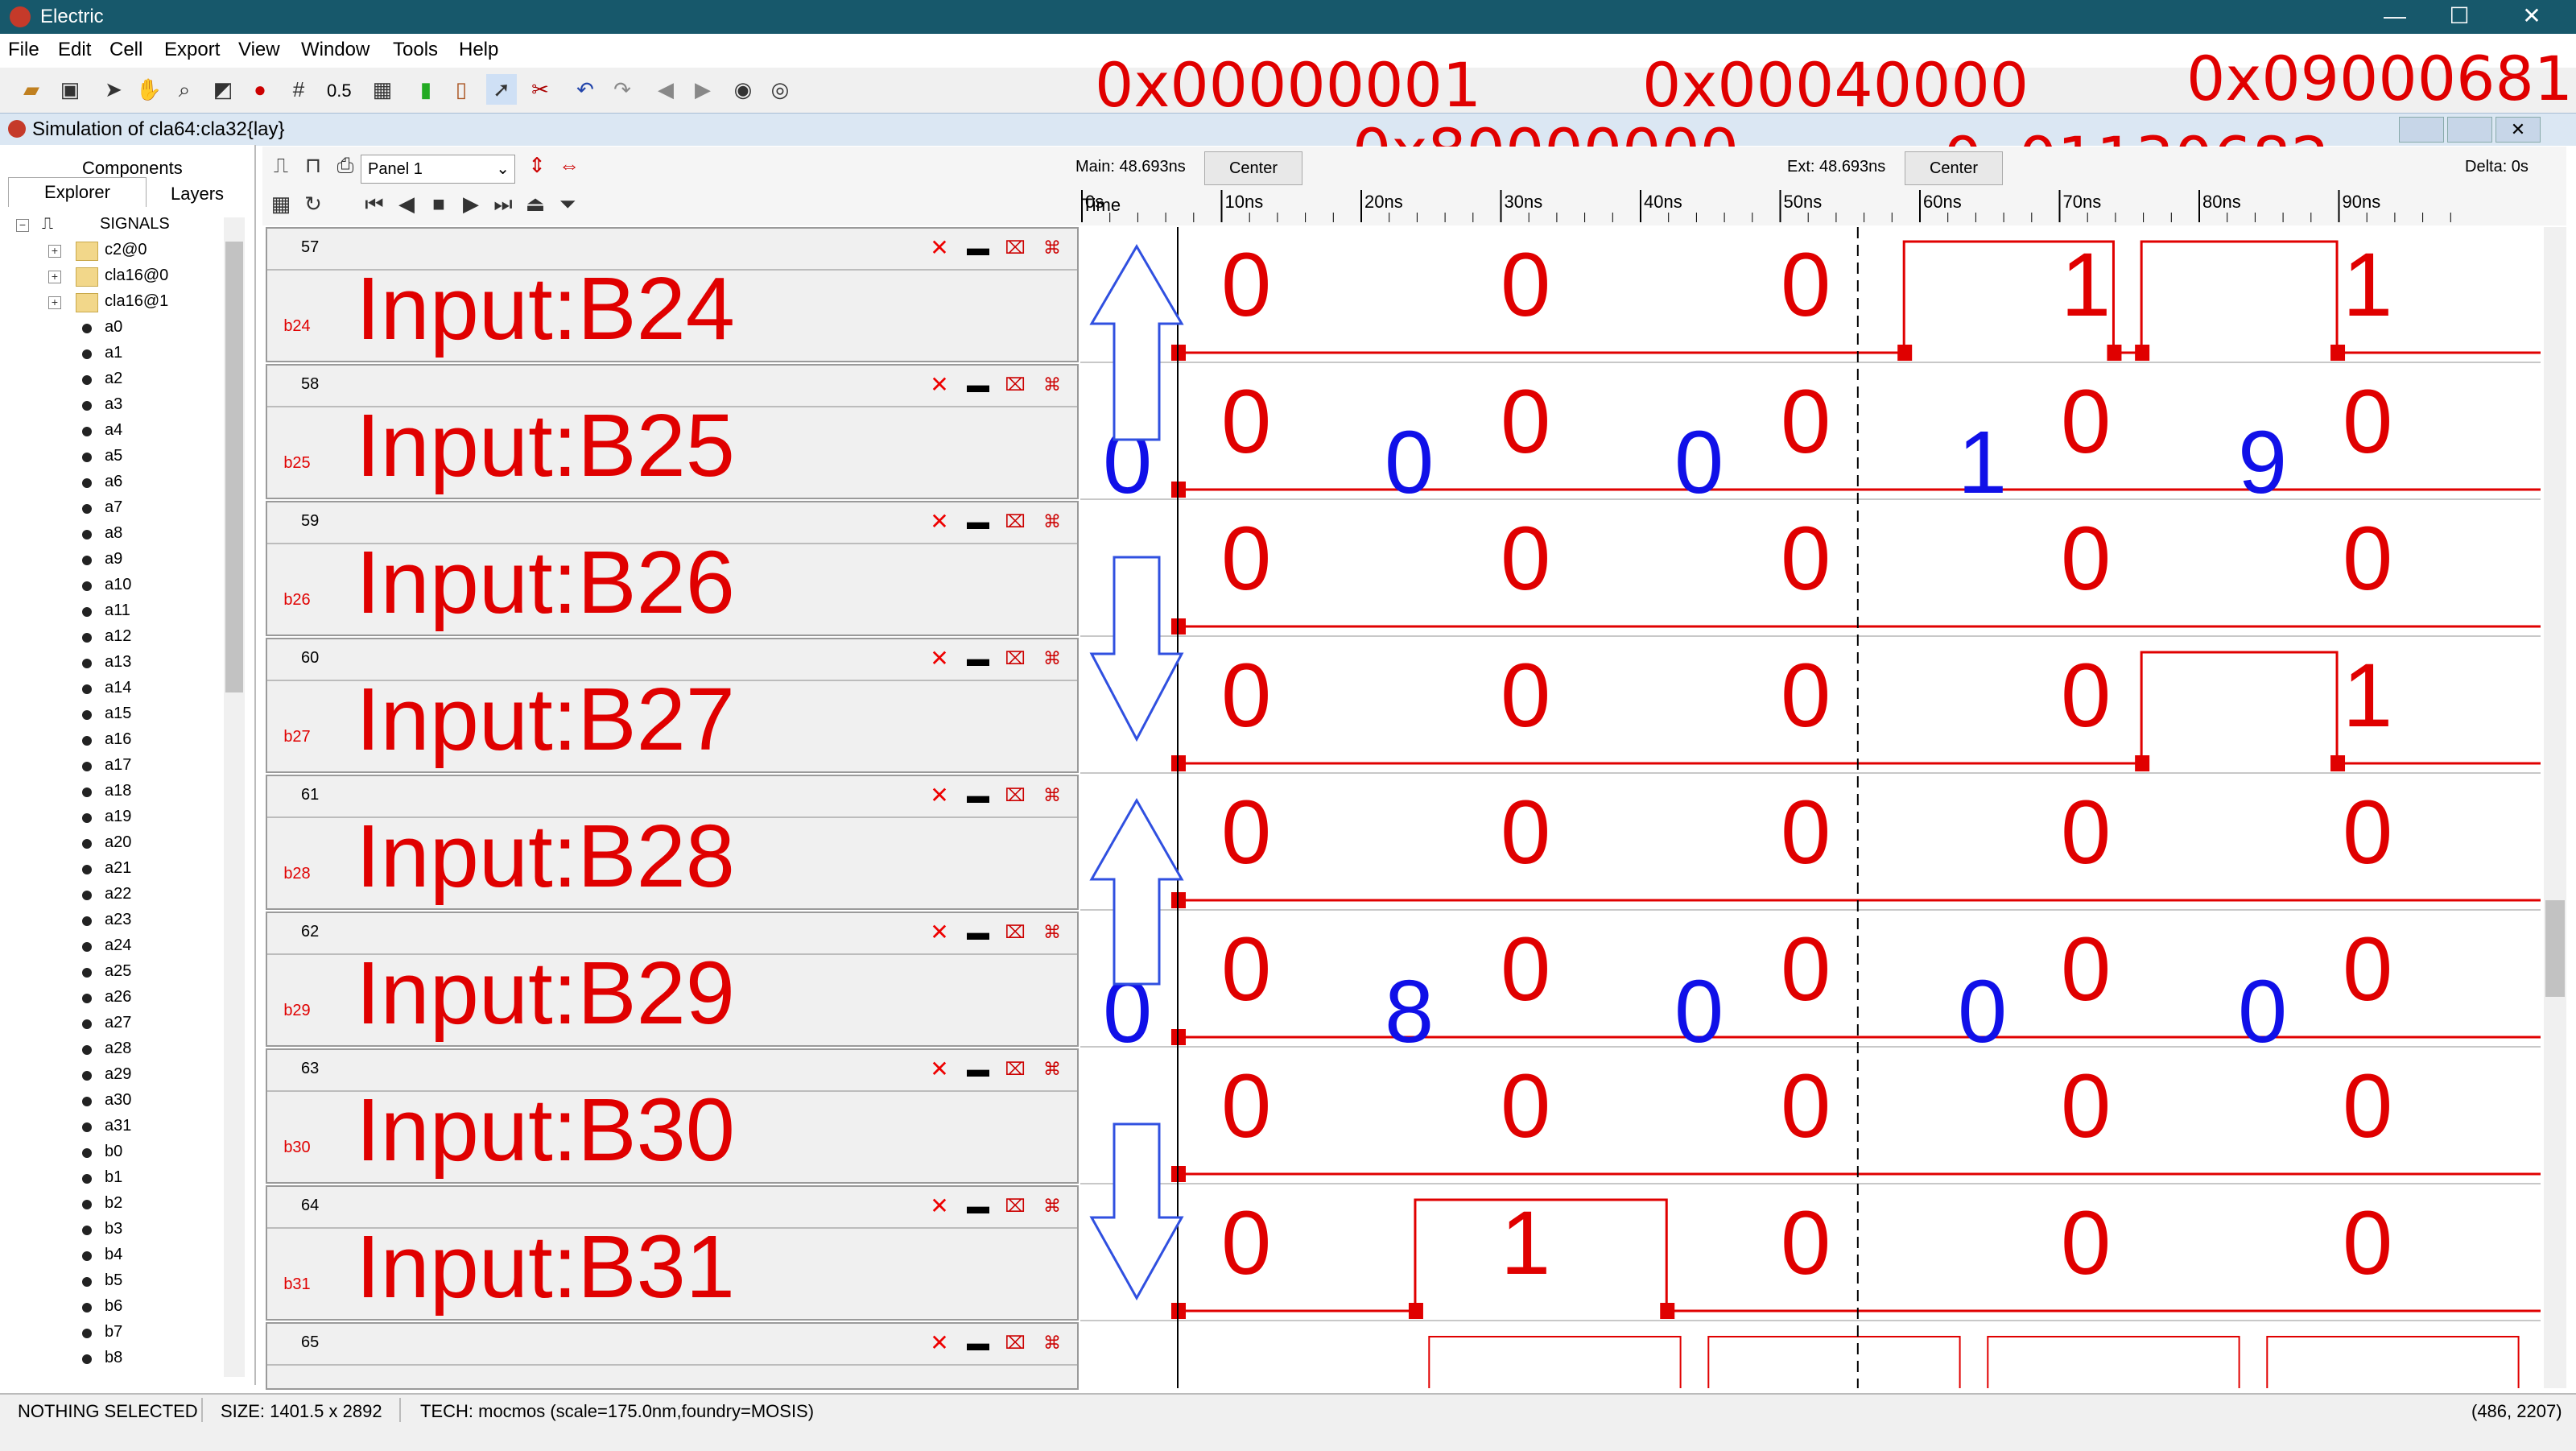 The width and height of the screenshot is (2576, 1451). I want to click on sim-restore-button, so click(2469, 130).